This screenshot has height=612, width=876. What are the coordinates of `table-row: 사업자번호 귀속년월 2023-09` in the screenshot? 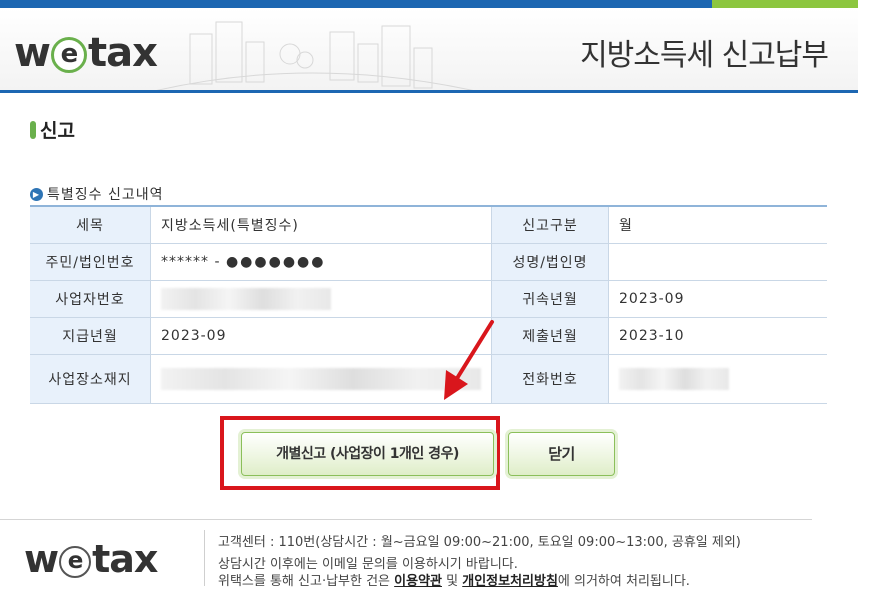 It's located at (428, 299).